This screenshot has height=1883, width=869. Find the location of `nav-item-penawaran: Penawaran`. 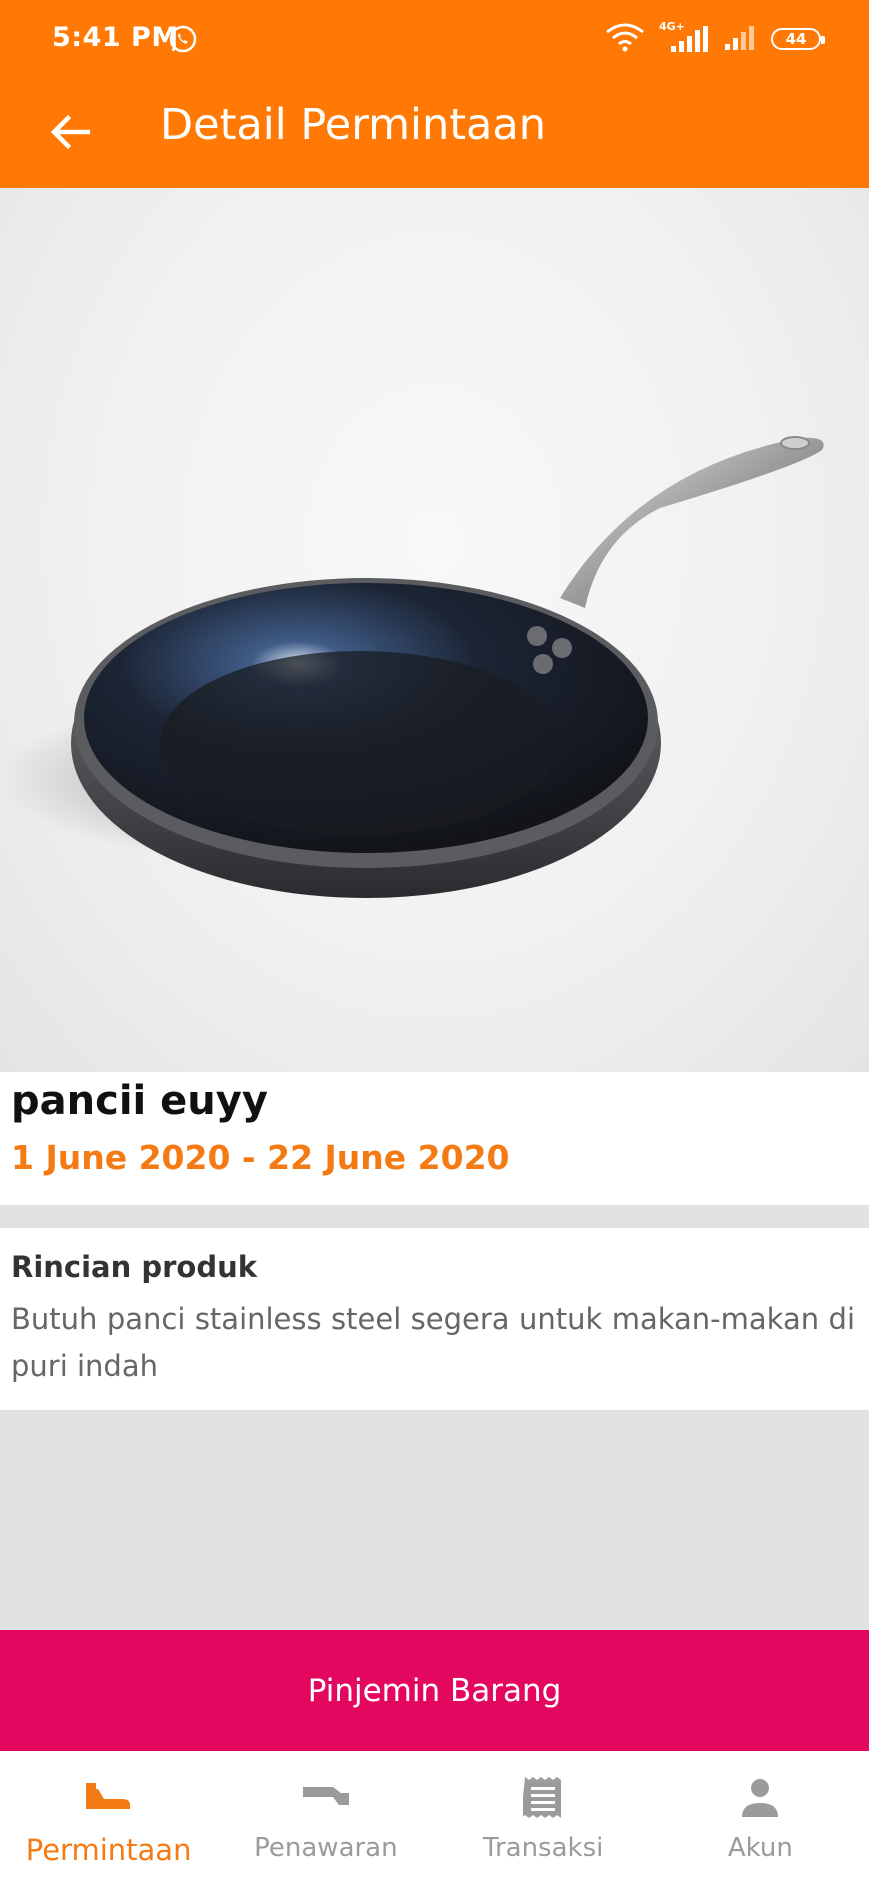

nav-item-penawaran: Penawaran is located at coordinates (325, 1817).